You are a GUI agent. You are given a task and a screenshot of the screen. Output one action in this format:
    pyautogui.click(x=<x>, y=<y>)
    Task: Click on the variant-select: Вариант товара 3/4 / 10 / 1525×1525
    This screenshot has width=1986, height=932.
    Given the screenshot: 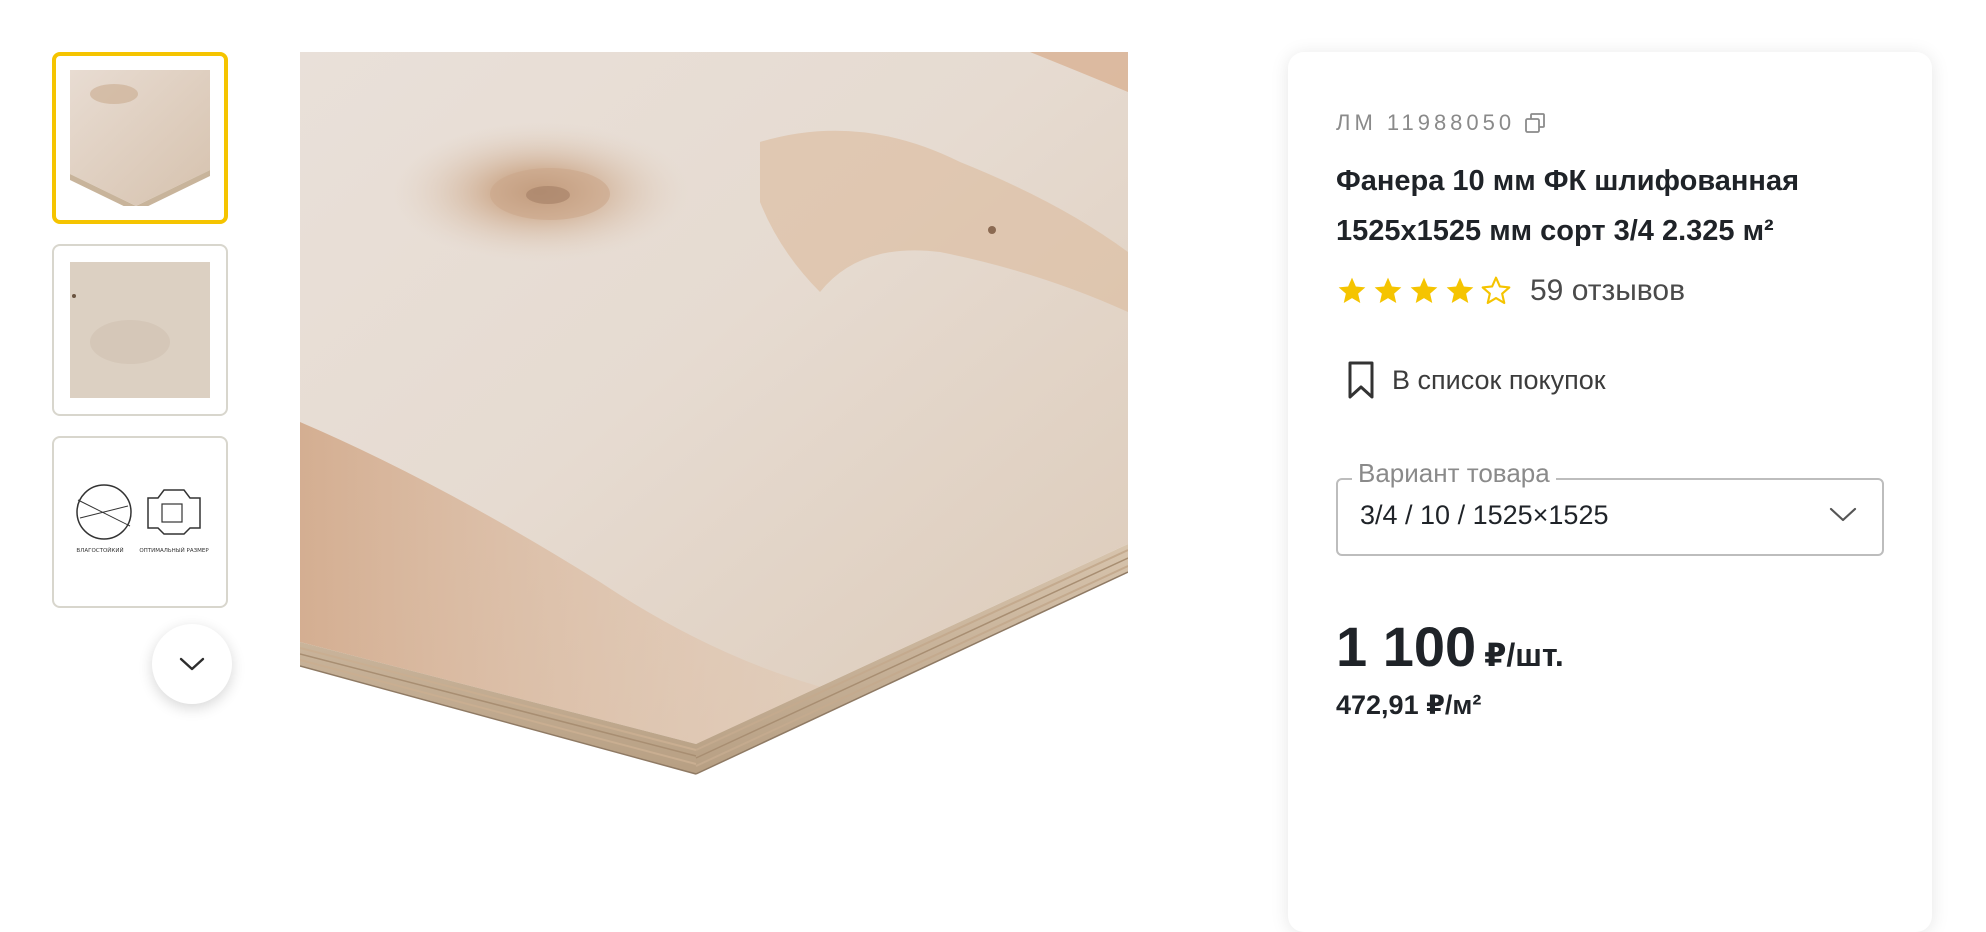 What is the action you would take?
    pyautogui.click(x=1610, y=507)
    